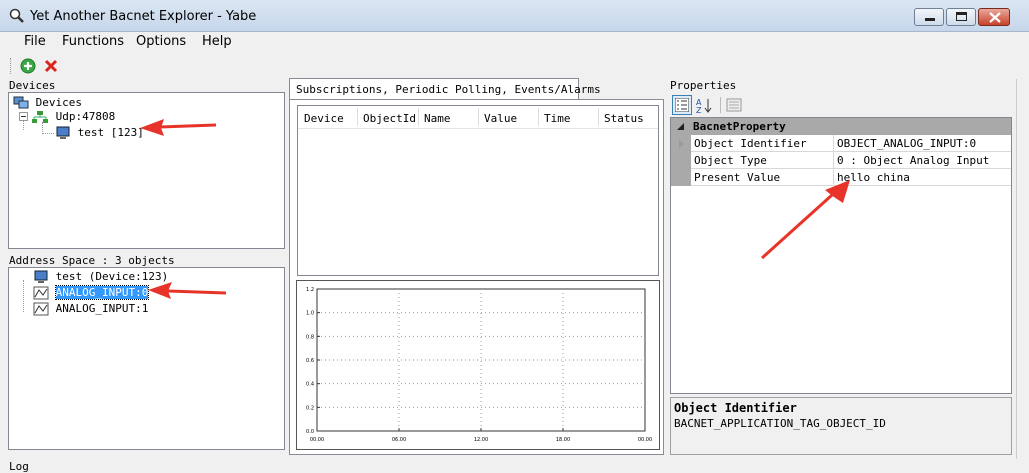 The height and width of the screenshot is (473, 1029). What do you see at coordinates (310, 314) in the screenshot?
I see `y-tick-label: 1.0` at bounding box center [310, 314].